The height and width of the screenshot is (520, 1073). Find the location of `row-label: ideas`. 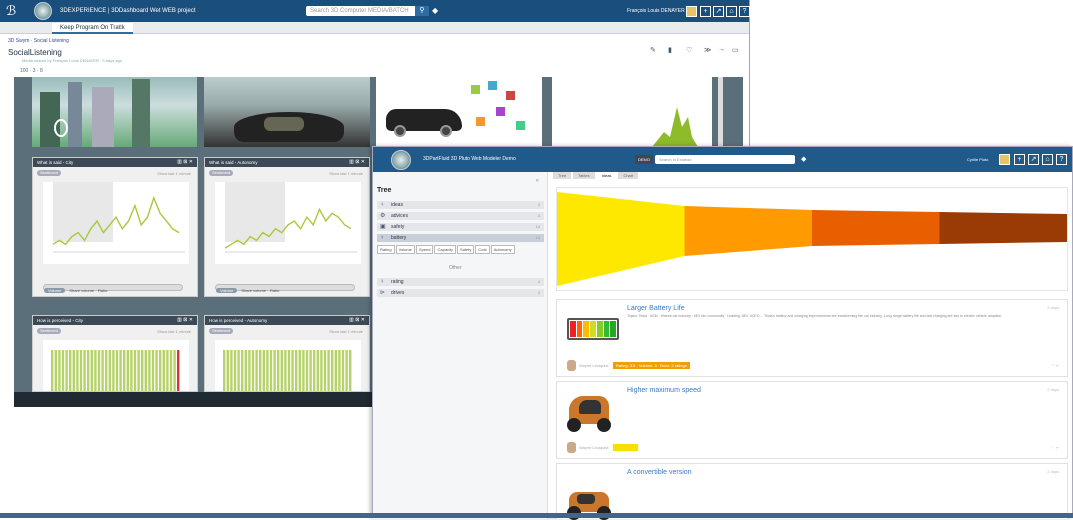

row-label: ideas is located at coordinates (397, 205).